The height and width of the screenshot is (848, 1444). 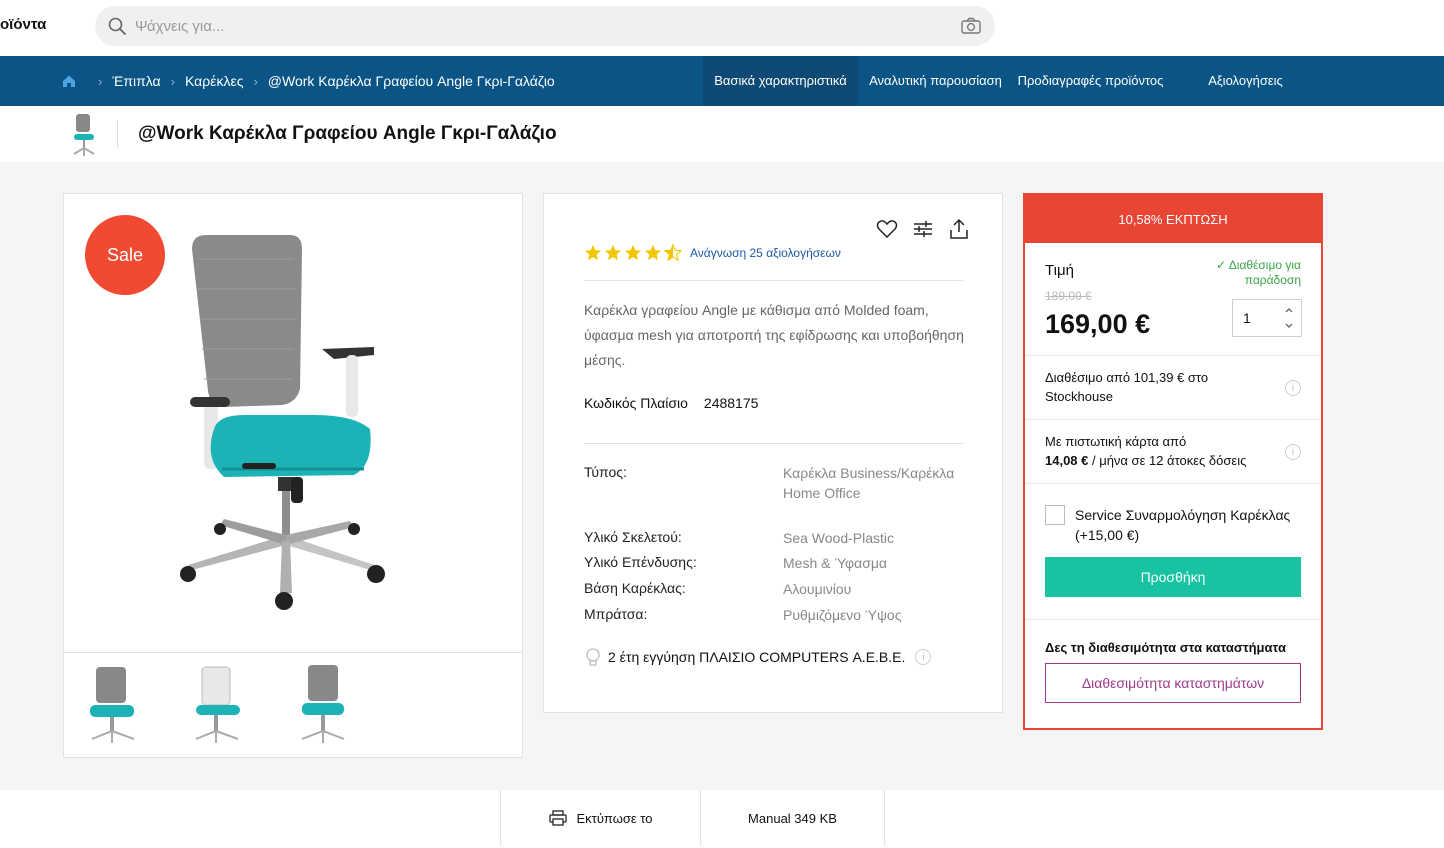 I want to click on search-bar, so click(x=545, y=26).